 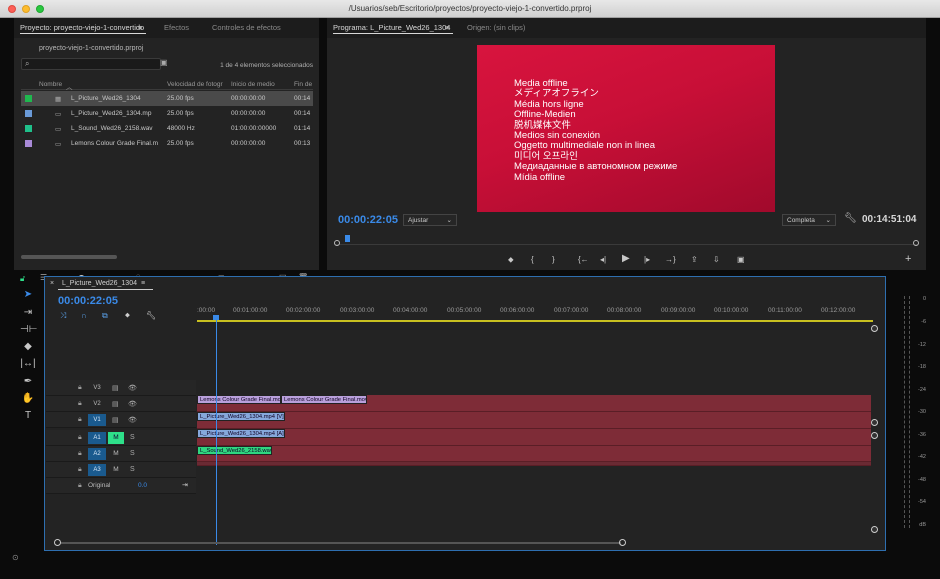 I want to click on timeline-hscroll-start, so click(x=57, y=542).